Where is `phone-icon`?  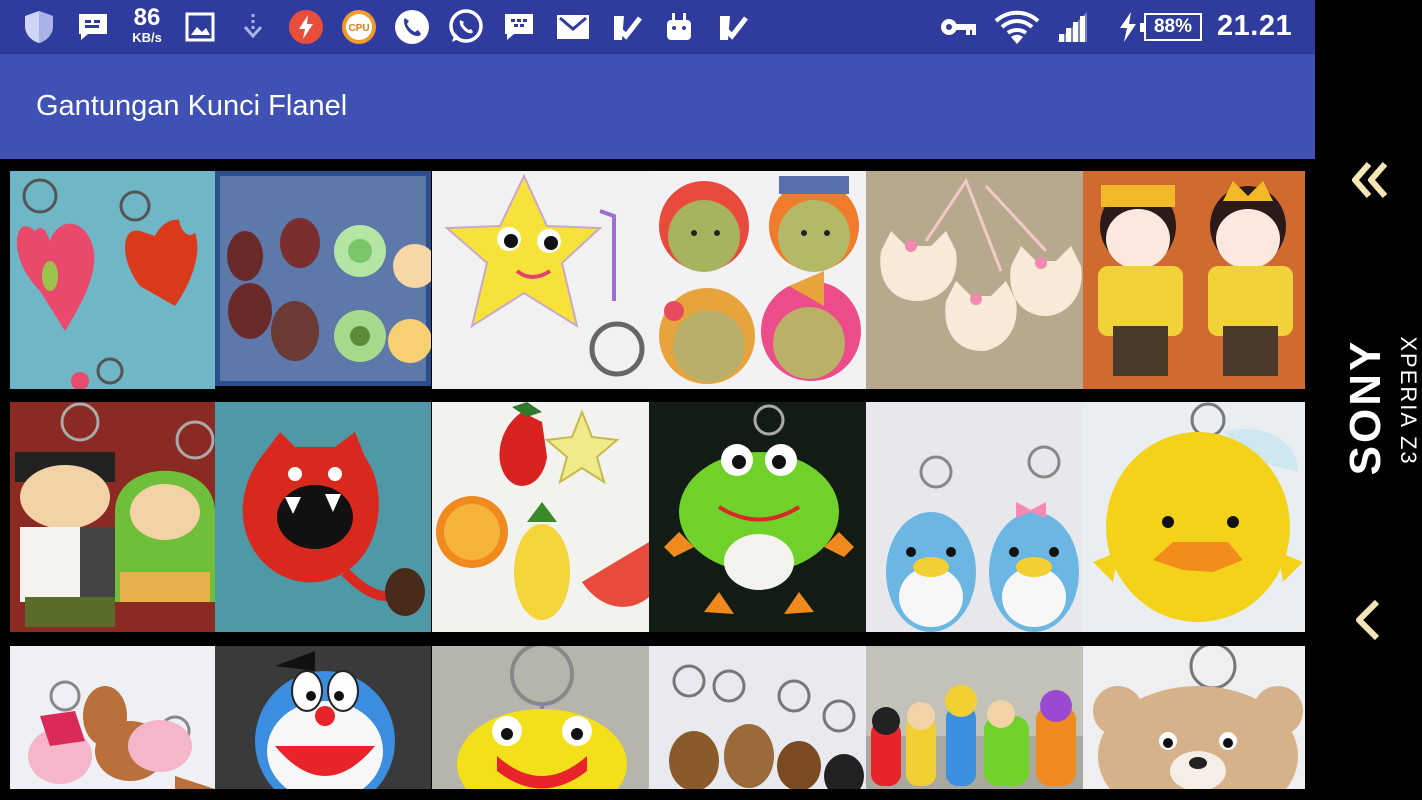
phone-icon is located at coordinates (412, 27).